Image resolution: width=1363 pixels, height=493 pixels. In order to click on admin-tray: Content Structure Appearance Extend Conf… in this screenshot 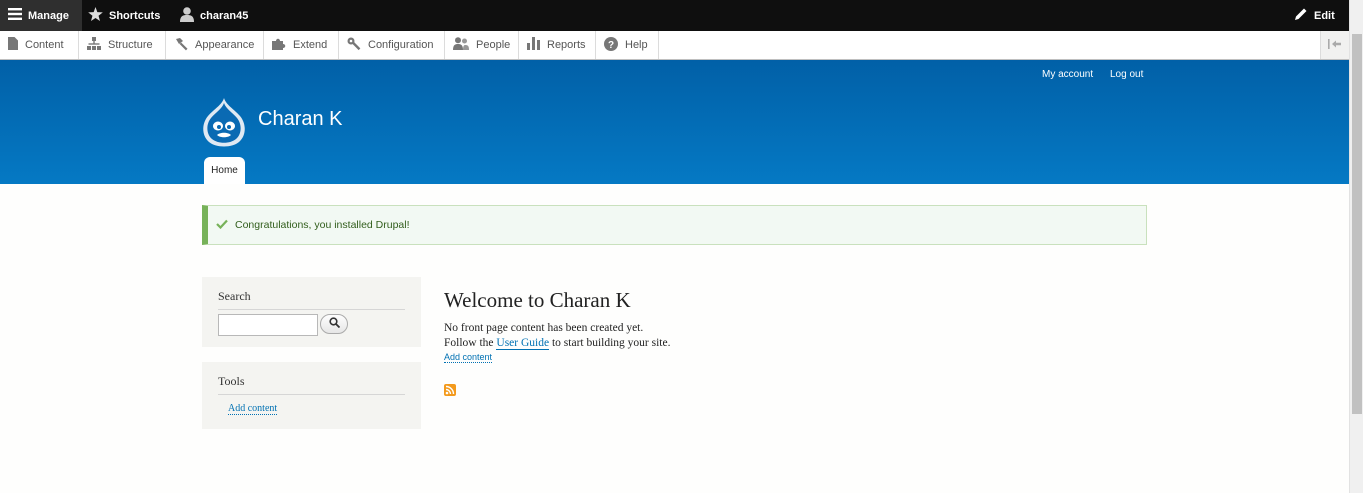, I will do `click(674, 45)`.